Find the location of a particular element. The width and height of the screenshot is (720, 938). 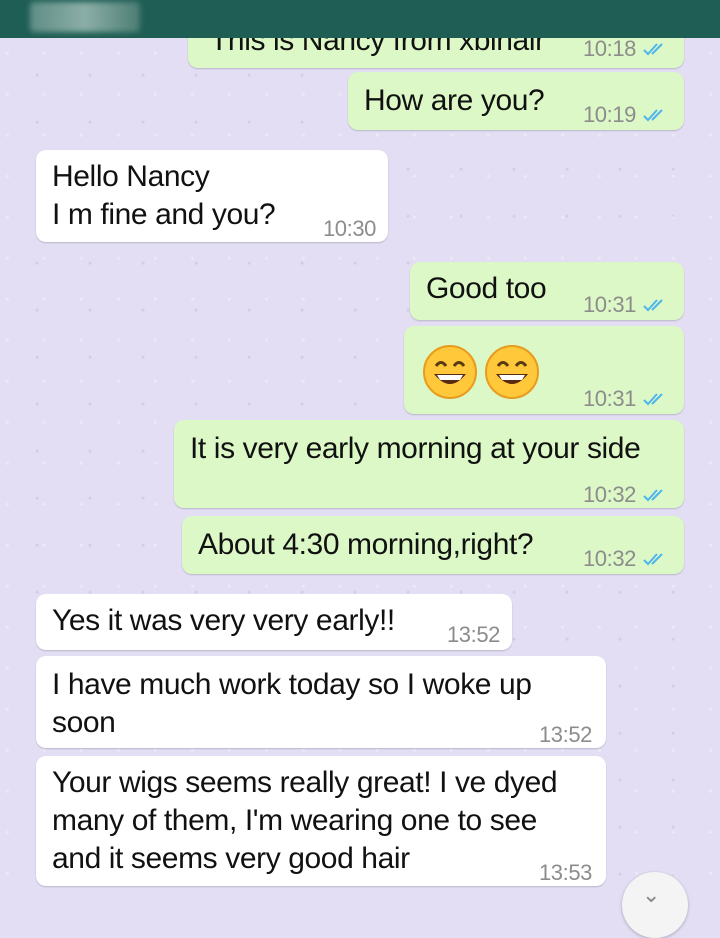

message-text: About 4:30 morning,right? is located at coordinates (366, 544).